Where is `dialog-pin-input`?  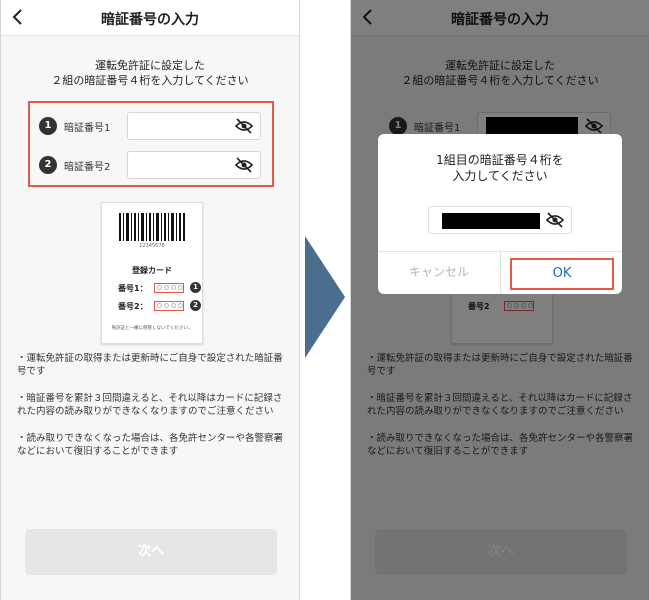 dialog-pin-input is located at coordinates (500, 220).